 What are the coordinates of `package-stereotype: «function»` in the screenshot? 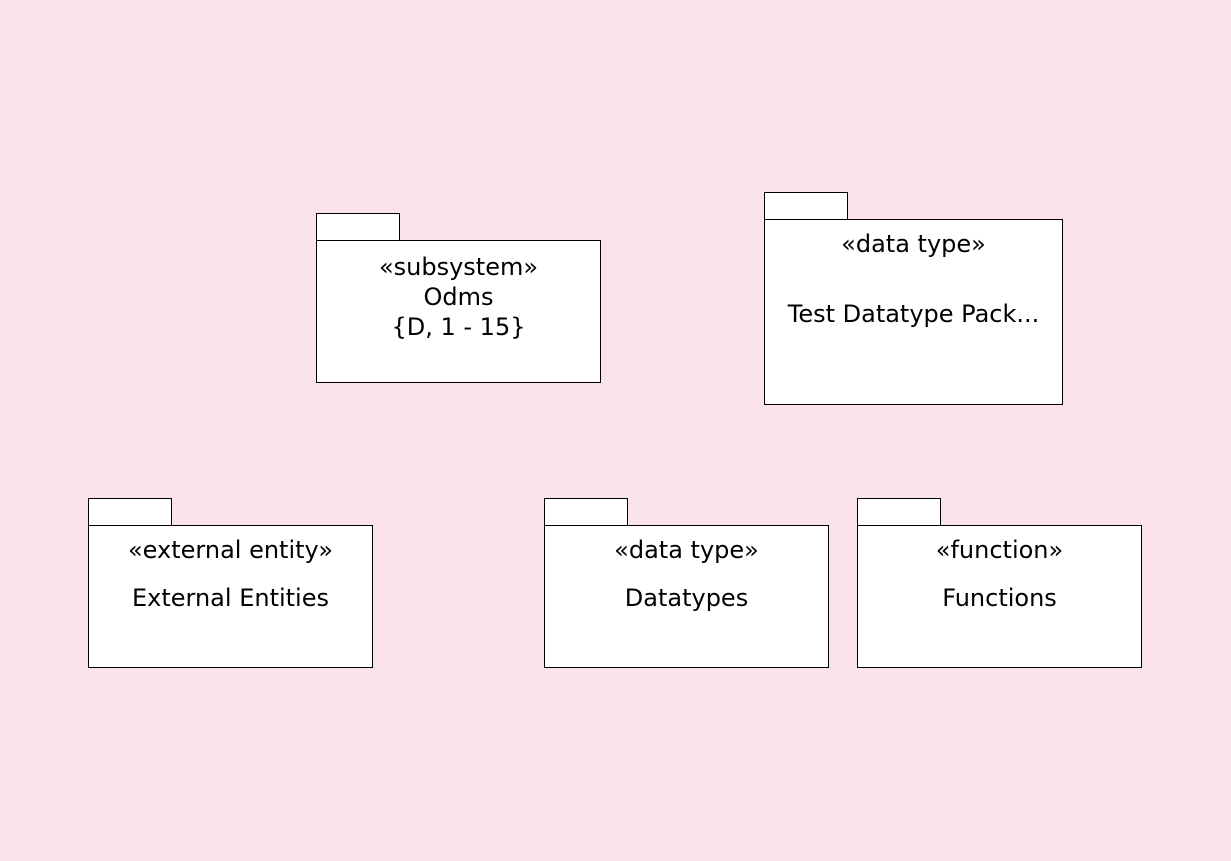 It's located at (999, 550).